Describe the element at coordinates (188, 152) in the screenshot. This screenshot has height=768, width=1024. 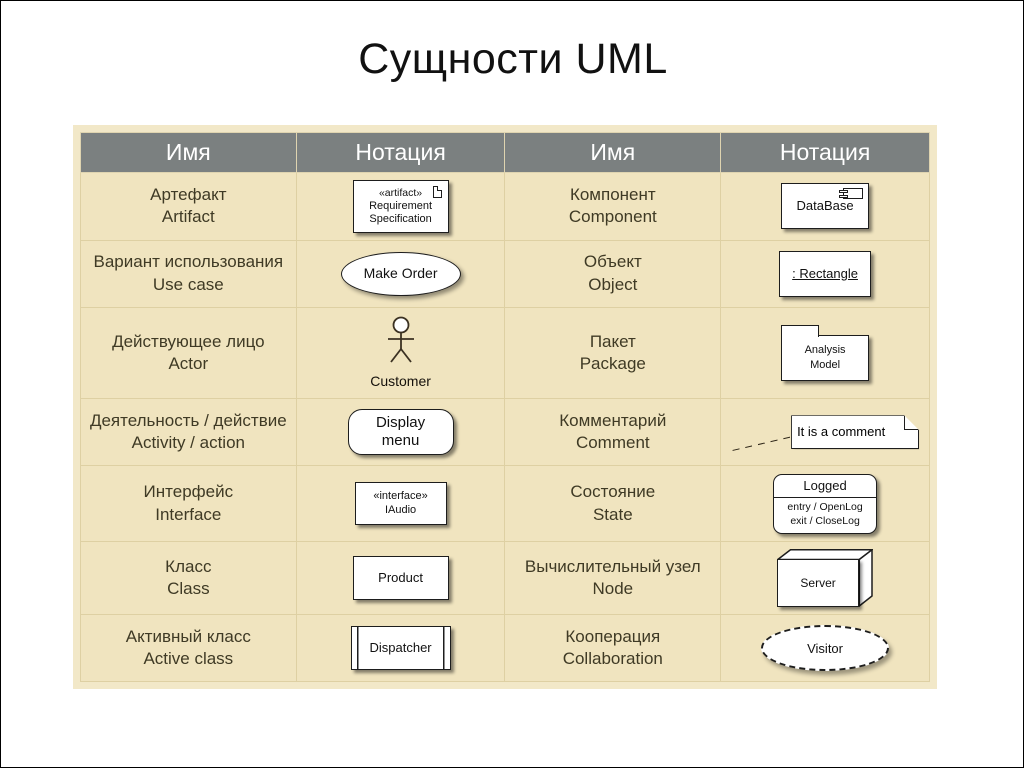
I see `column-header-name-left: Имя` at that location.